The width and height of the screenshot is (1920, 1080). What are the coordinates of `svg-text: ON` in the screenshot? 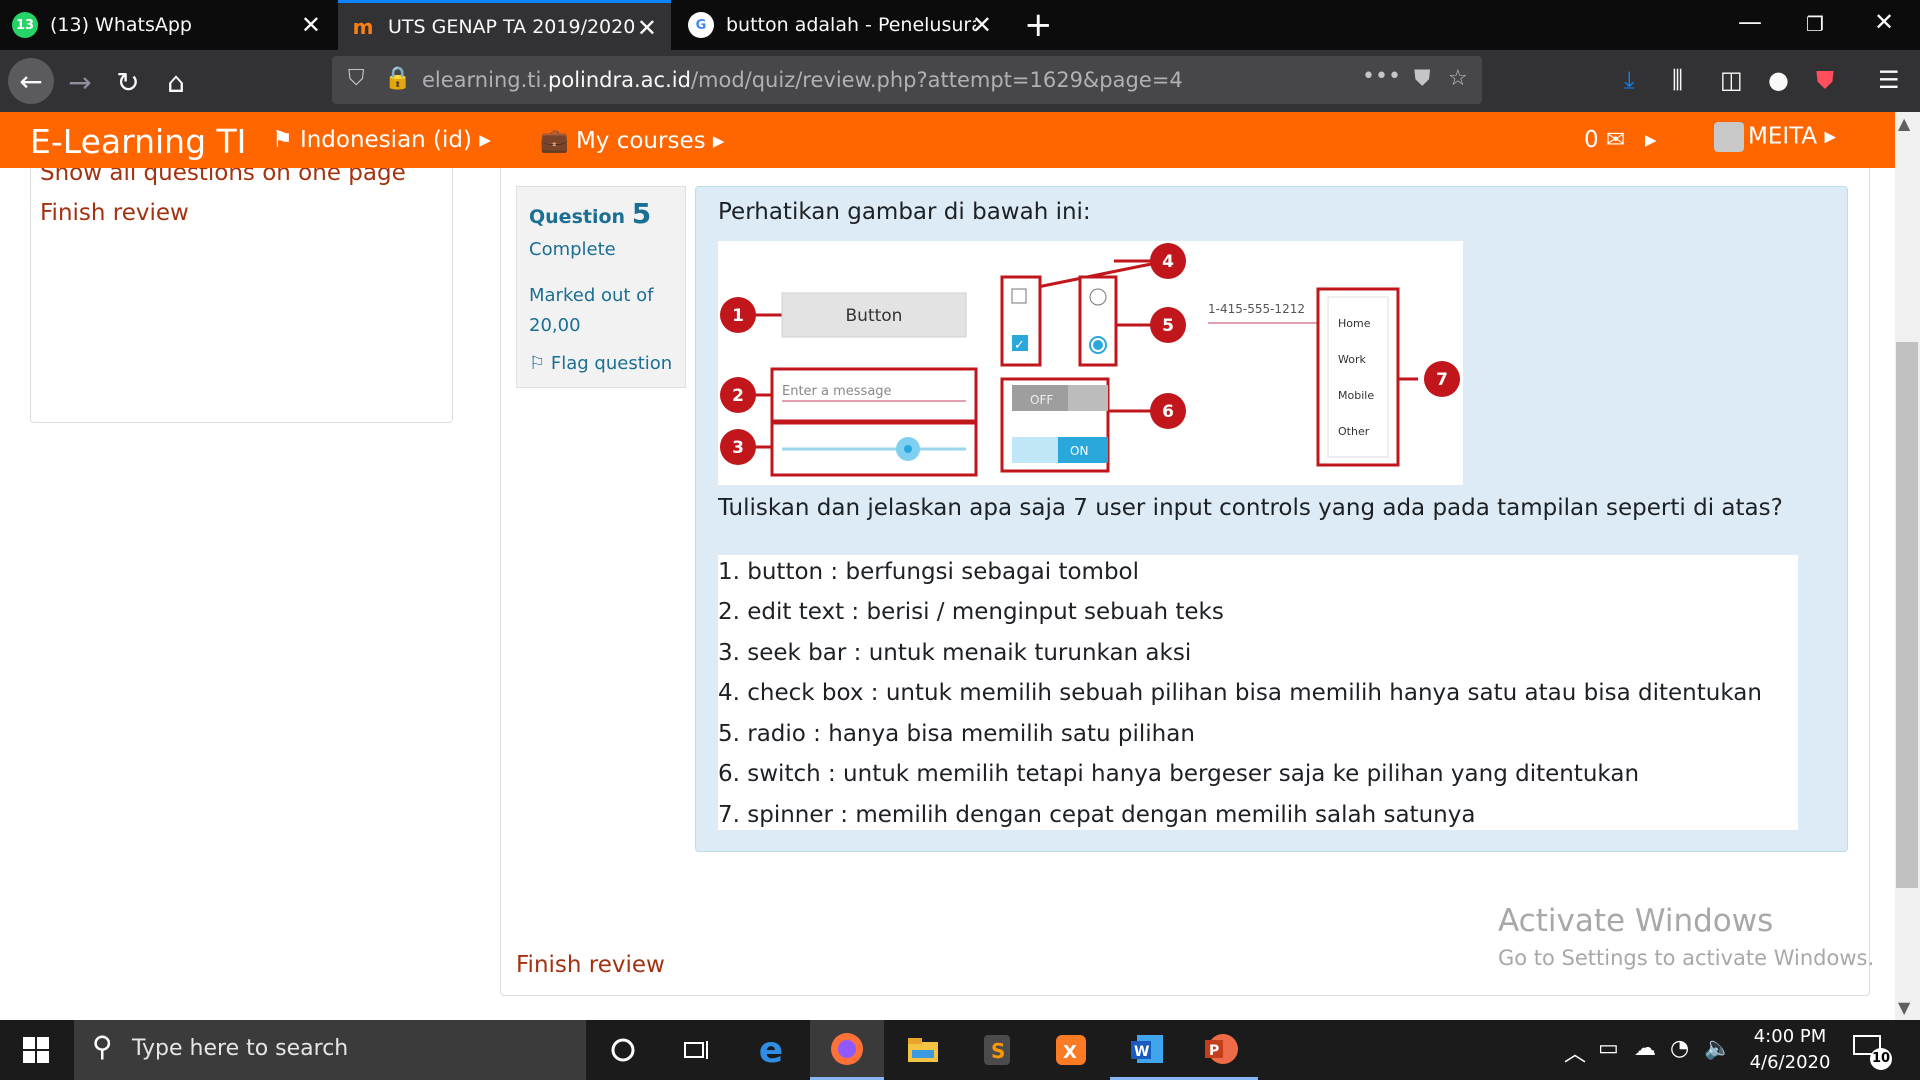 It's located at (1079, 451).